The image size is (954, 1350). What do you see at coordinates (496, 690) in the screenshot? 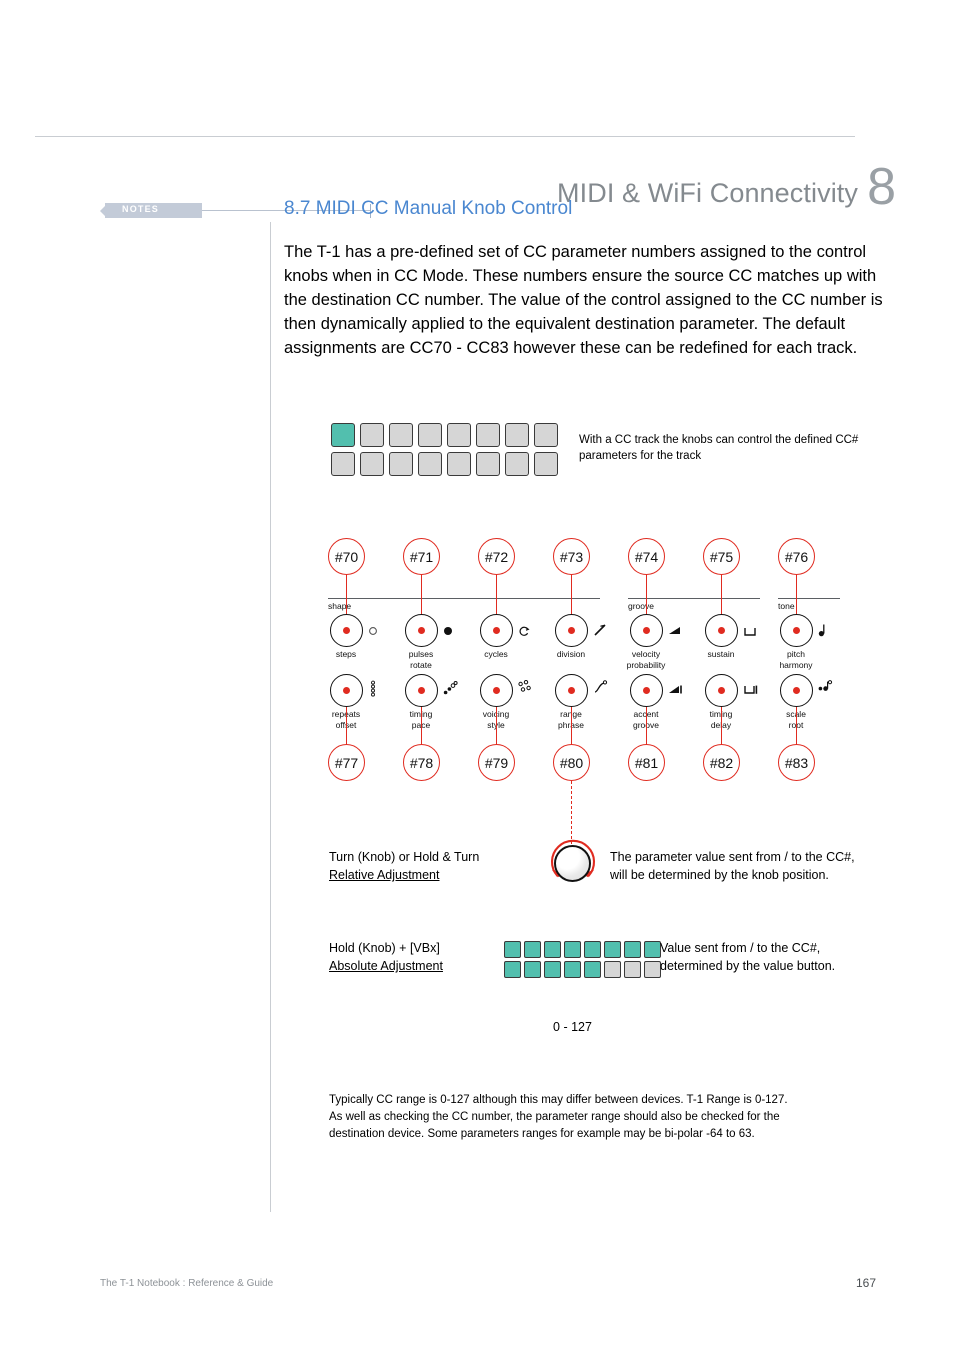
I see `knob-79-indicator` at bounding box center [496, 690].